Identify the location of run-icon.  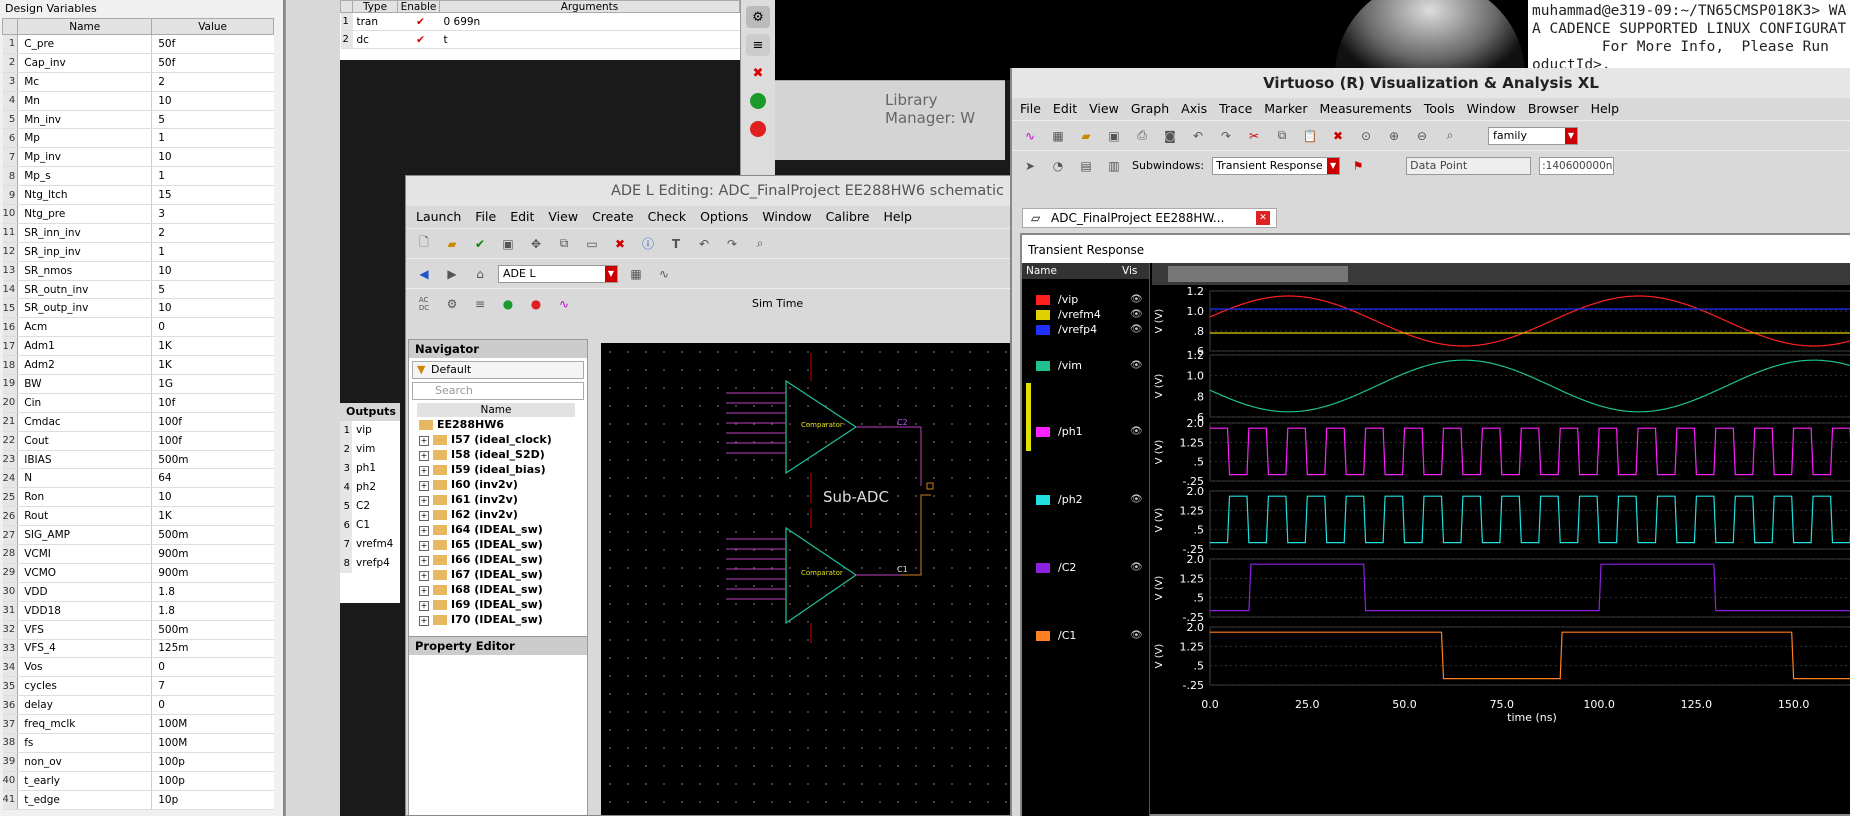
(758, 101).